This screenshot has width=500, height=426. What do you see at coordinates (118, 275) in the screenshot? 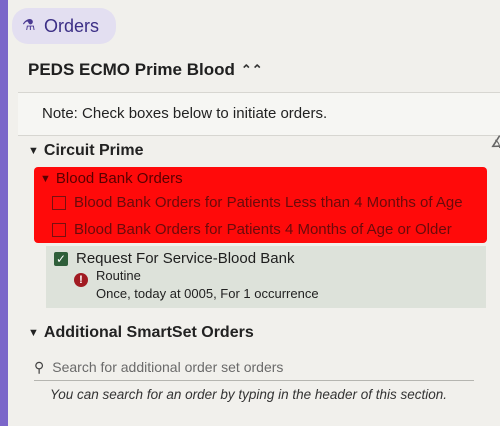
I see `request-priority: Routine` at bounding box center [118, 275].